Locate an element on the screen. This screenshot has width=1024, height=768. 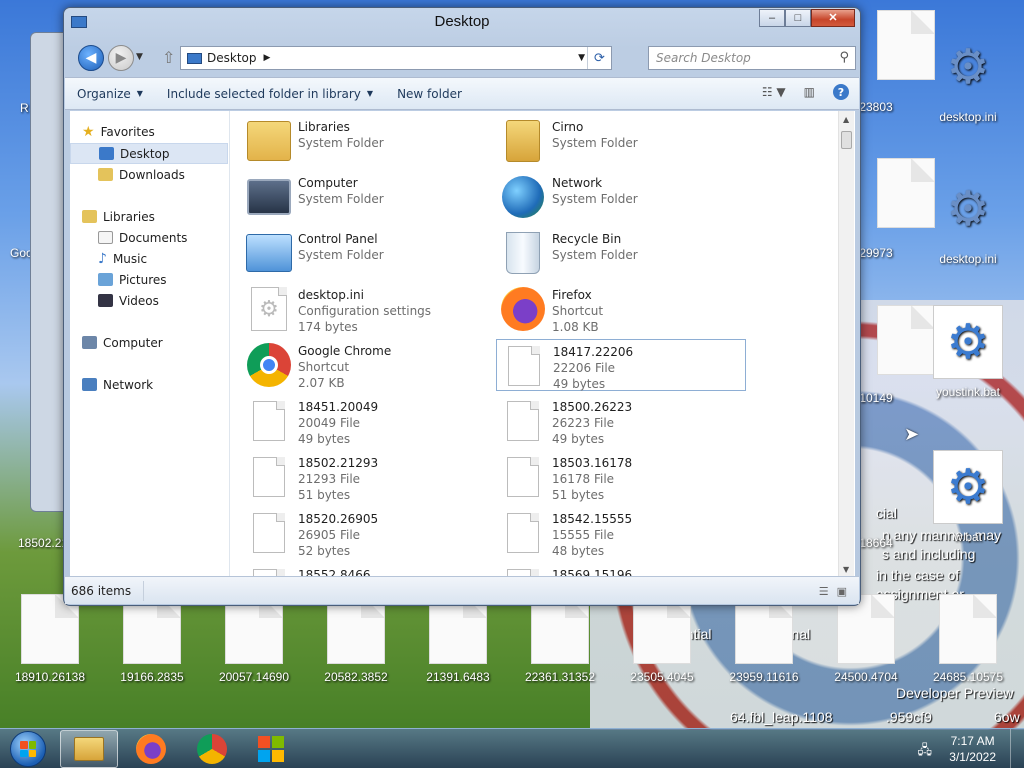
vertical-scrollbar: ▲ ▼ is located at coordinates (846, 344).